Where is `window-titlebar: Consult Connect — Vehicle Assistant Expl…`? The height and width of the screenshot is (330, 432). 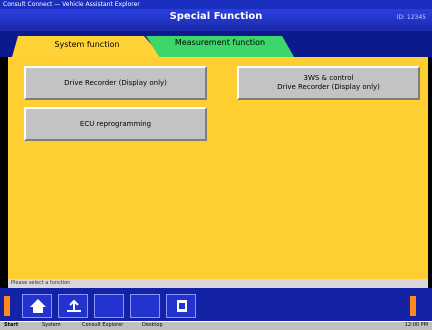
window-titlebar: Consult Connect — Vehicle Assistant Expl… is located at coordinates (216, 4).